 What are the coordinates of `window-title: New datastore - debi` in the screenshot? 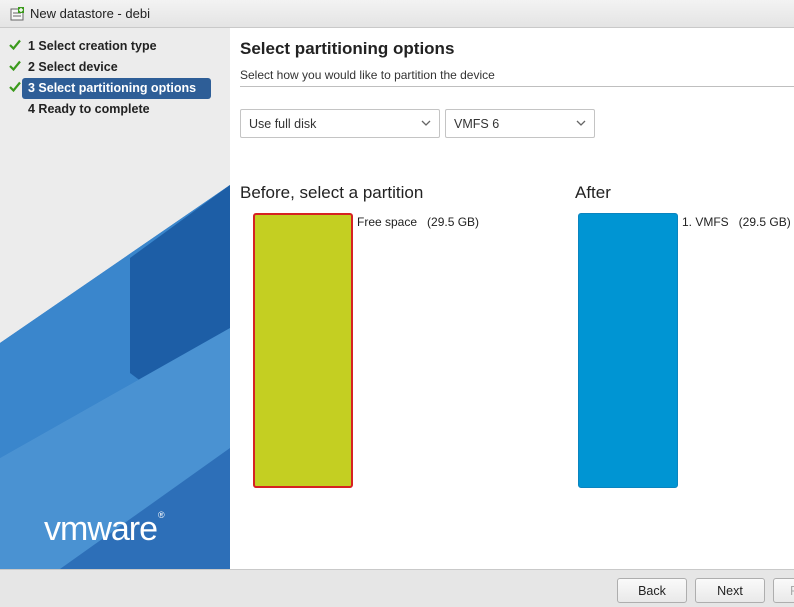 It's located at (90, 13).